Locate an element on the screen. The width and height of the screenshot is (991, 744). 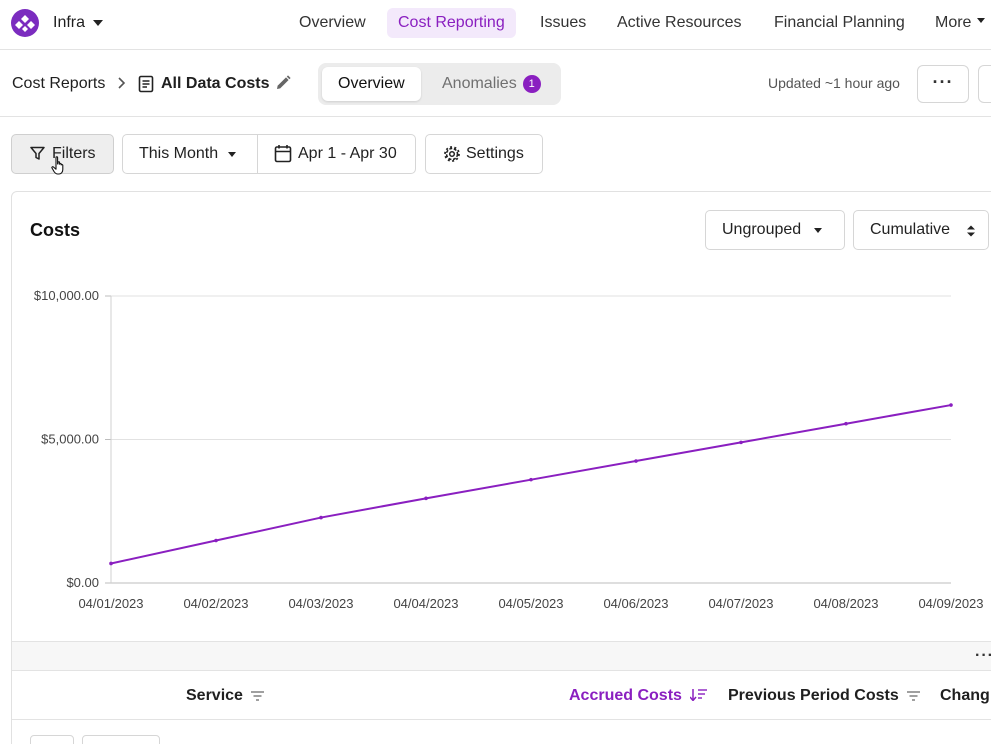
sort-descending-icon is located at coordinates (698, 695).